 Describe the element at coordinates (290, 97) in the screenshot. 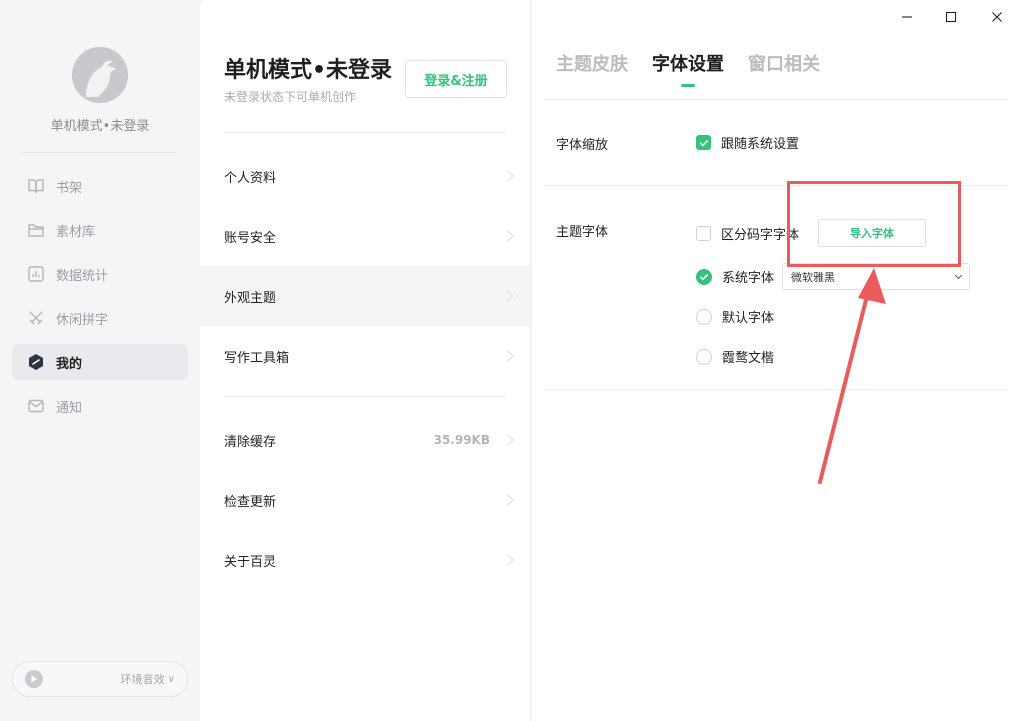

I see `account-subtitle: 未登录状态下可单机创作` at that location.